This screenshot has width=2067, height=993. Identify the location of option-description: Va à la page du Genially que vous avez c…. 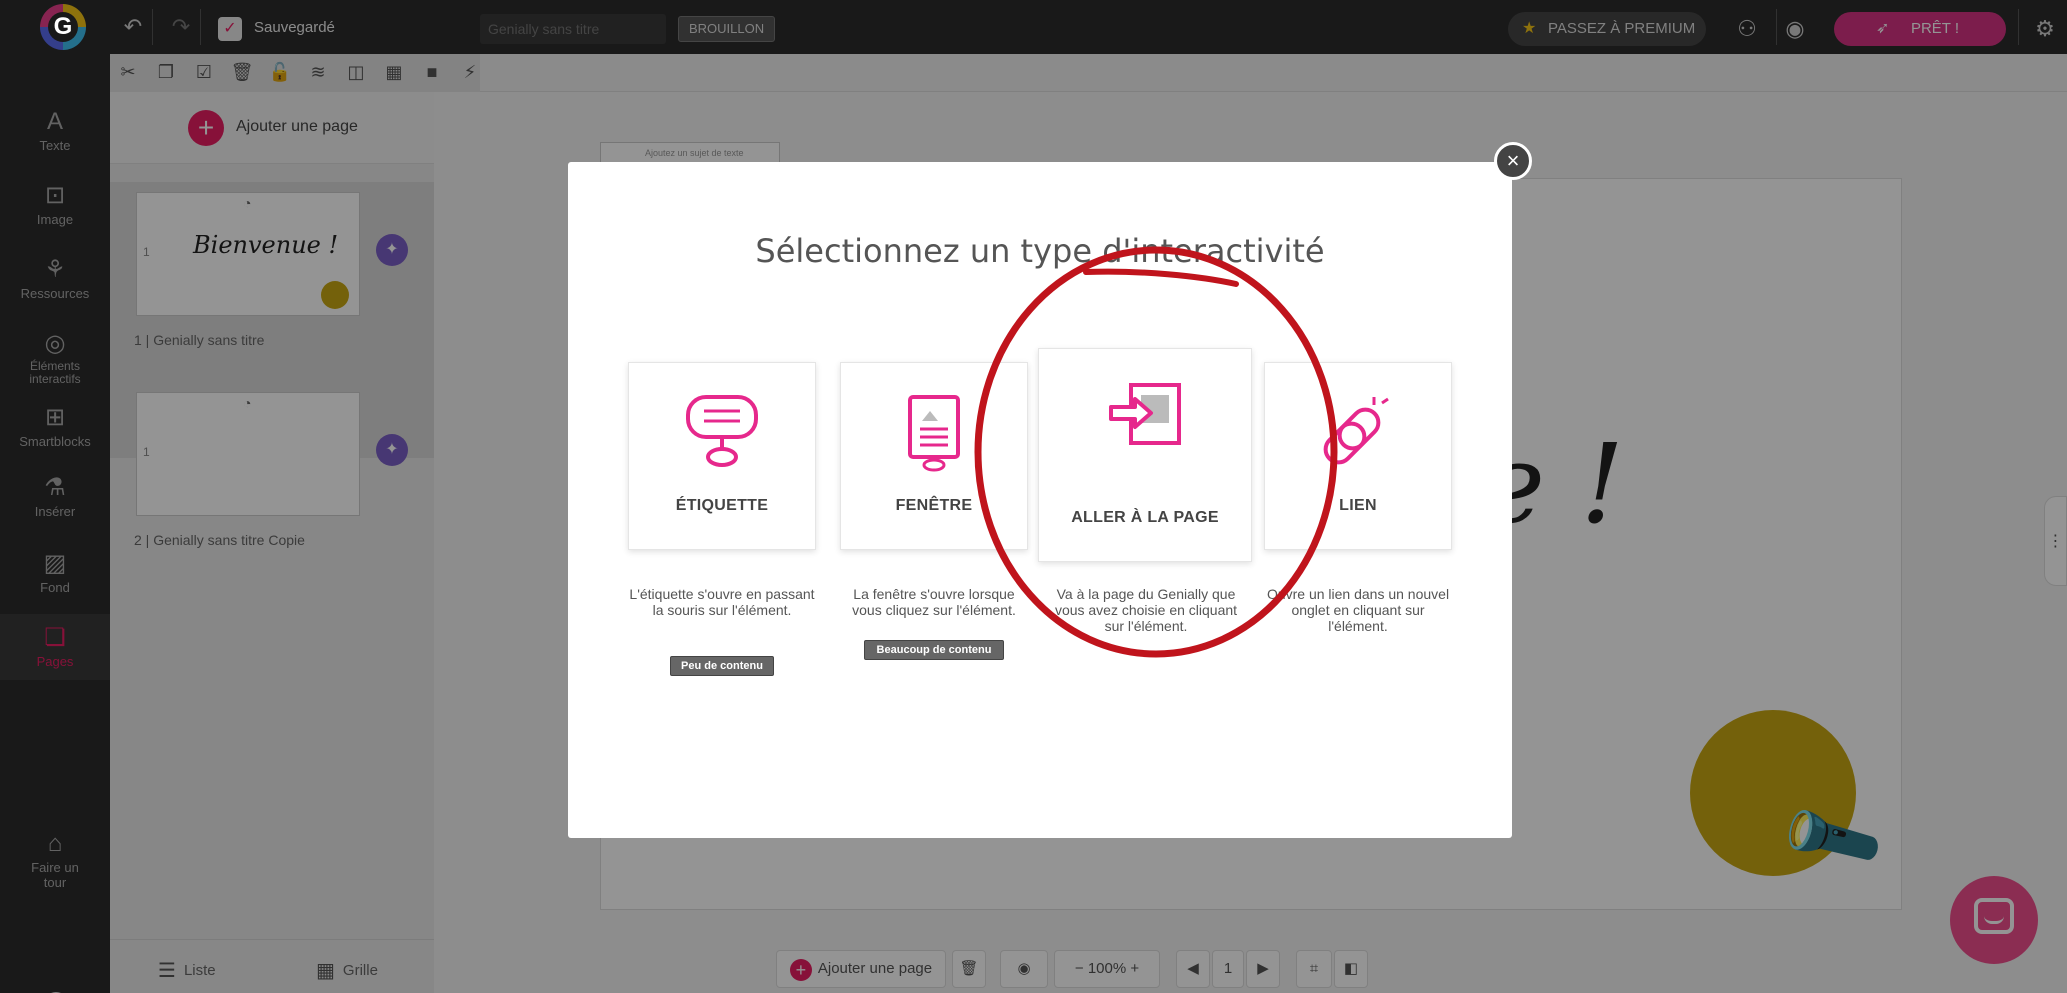
(1146, 610).